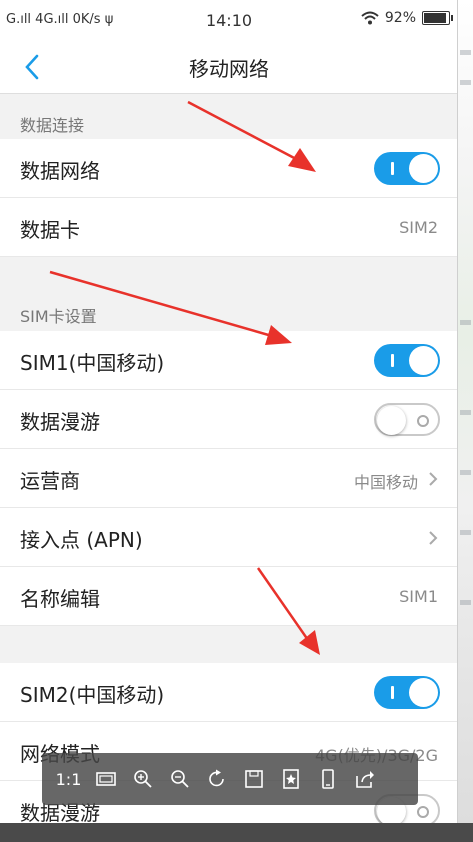 The image size is (473, 842). I want to click on rotate-button, so click(216, 779).